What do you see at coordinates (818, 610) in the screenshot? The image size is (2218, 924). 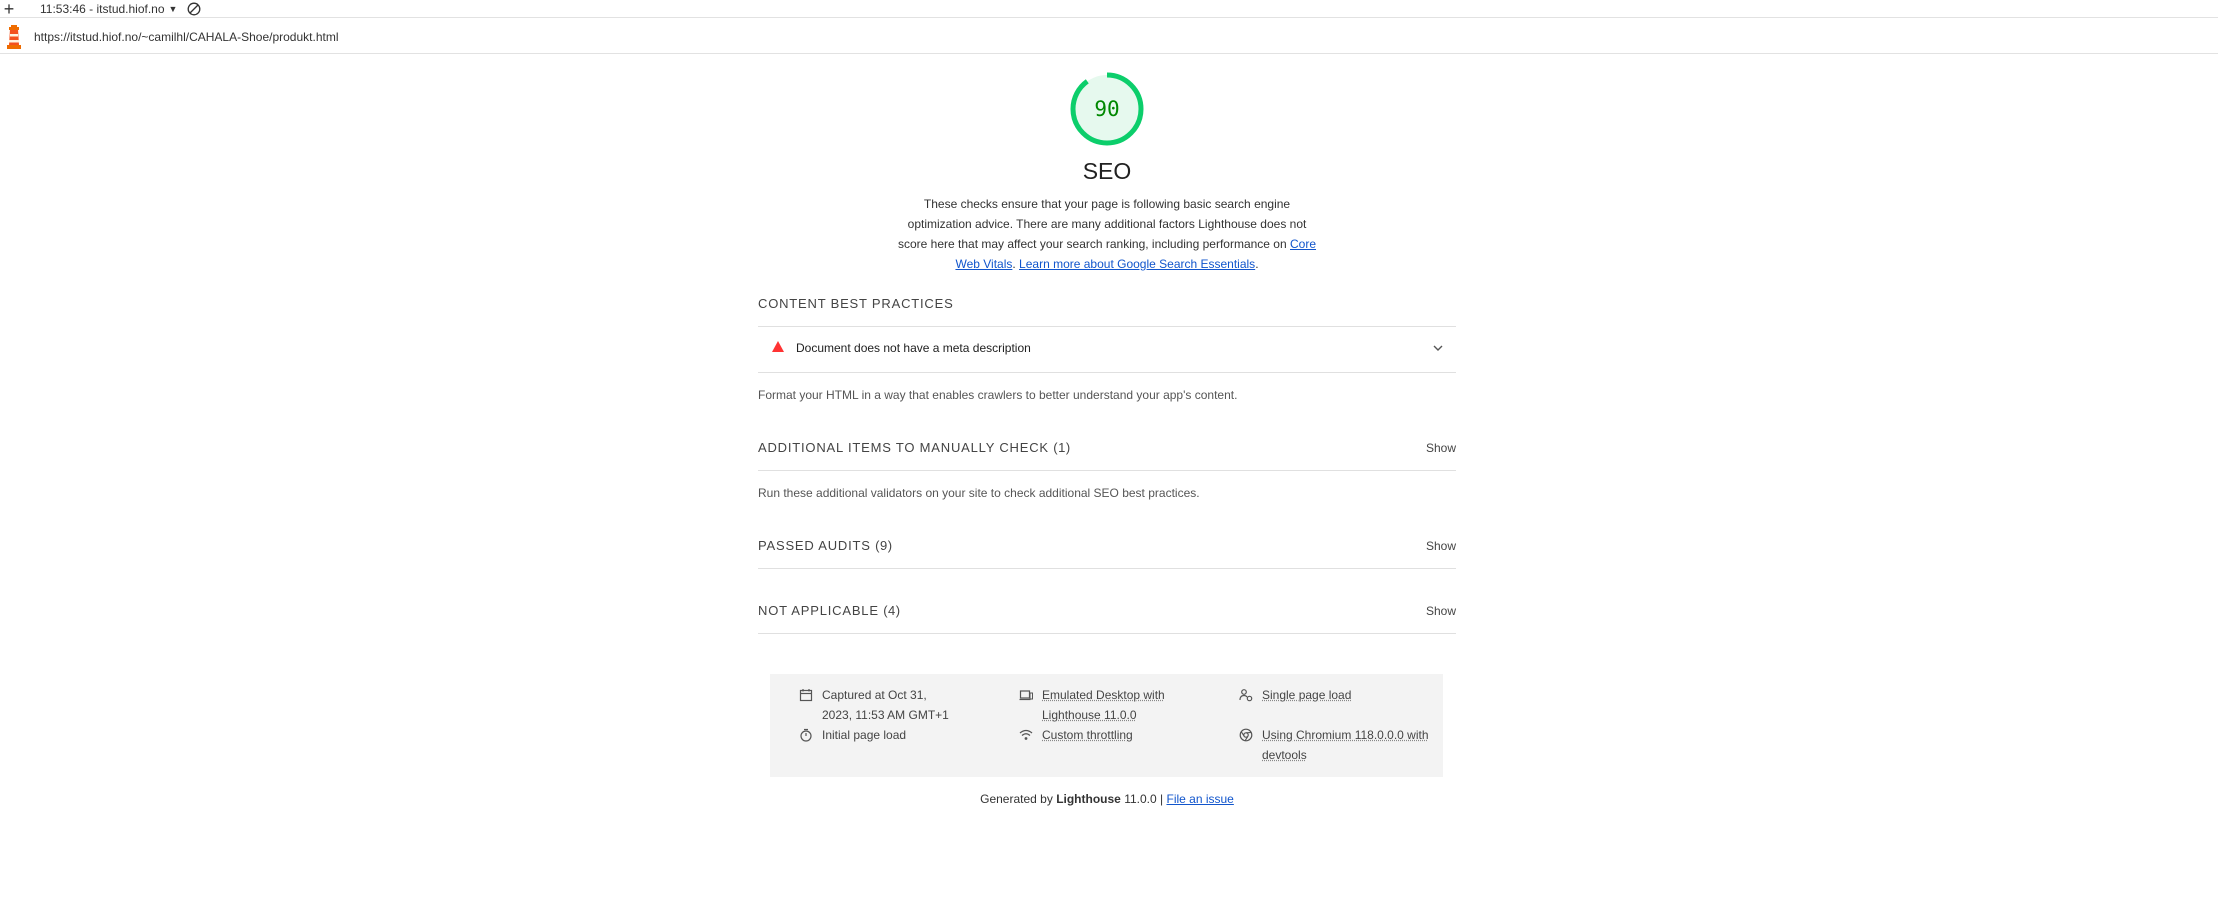 I see `not-applicable-title: Not applicable` at bounding box center [818, 610].